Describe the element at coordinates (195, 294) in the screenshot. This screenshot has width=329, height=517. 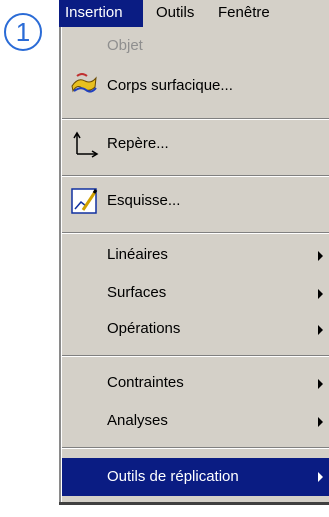
I see `menu-item-surfaces: Surfaces` at that location.